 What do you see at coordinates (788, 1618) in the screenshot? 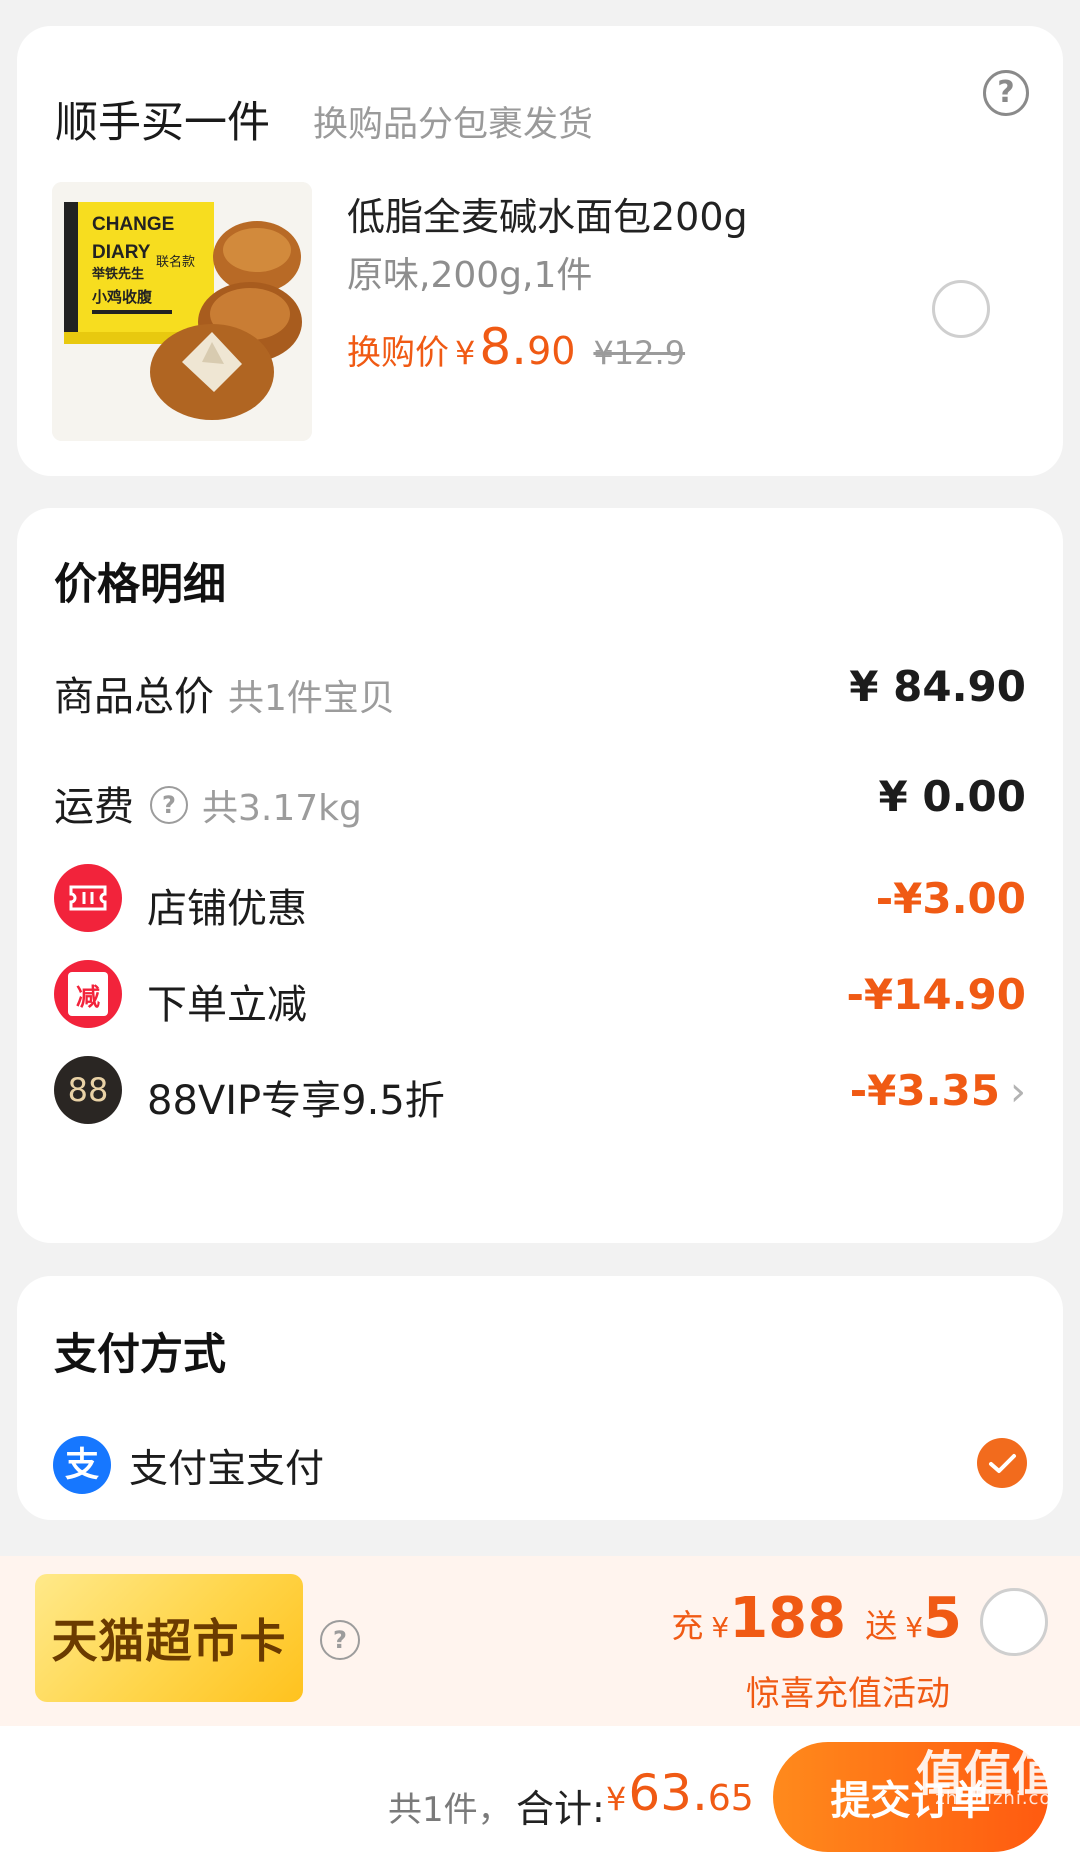
I see `charge-amount: 188` at bounding box center [788, 1618].